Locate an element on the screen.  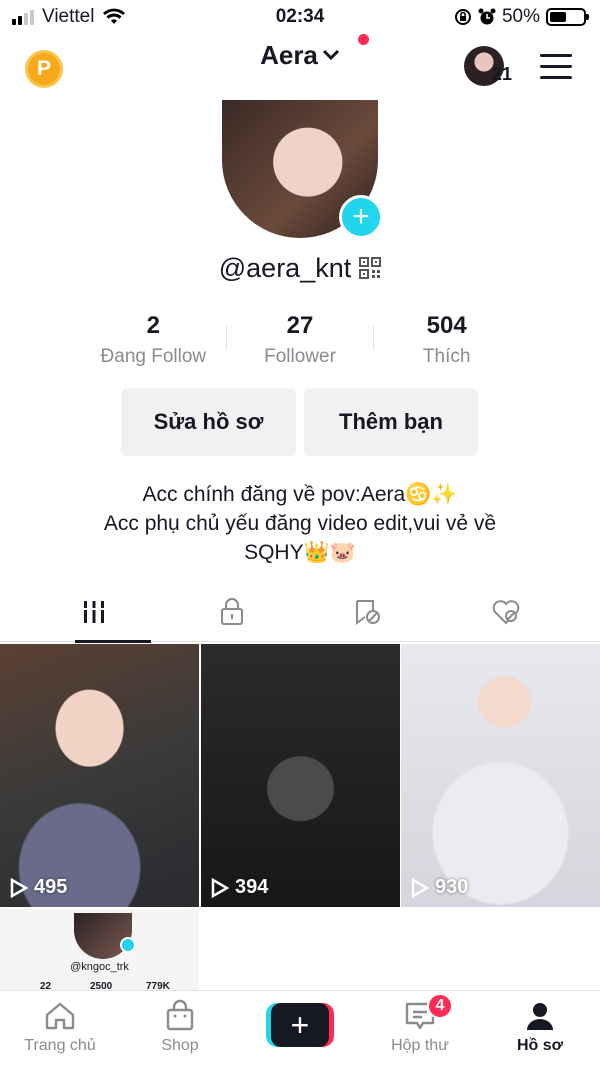
tile-avatar is located at coordinates (103, 936).